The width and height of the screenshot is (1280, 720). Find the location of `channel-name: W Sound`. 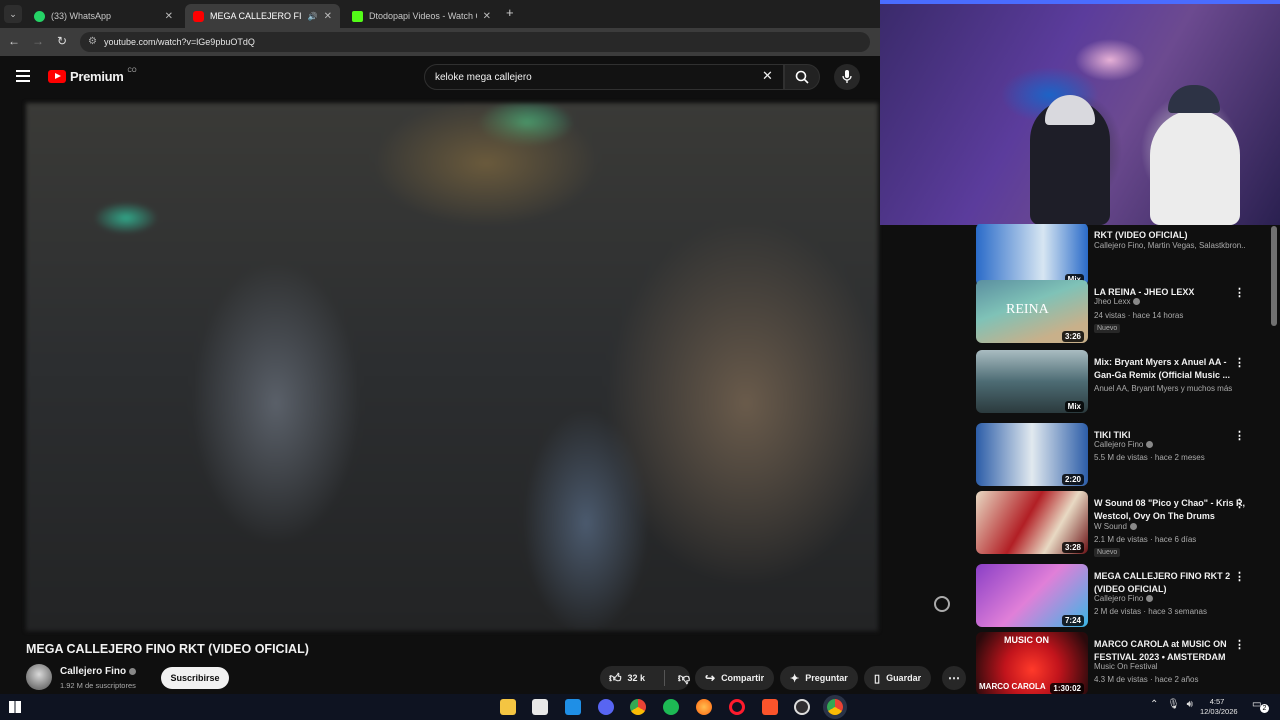

channel-name: W Sound is located at coordinates (1170, 526).